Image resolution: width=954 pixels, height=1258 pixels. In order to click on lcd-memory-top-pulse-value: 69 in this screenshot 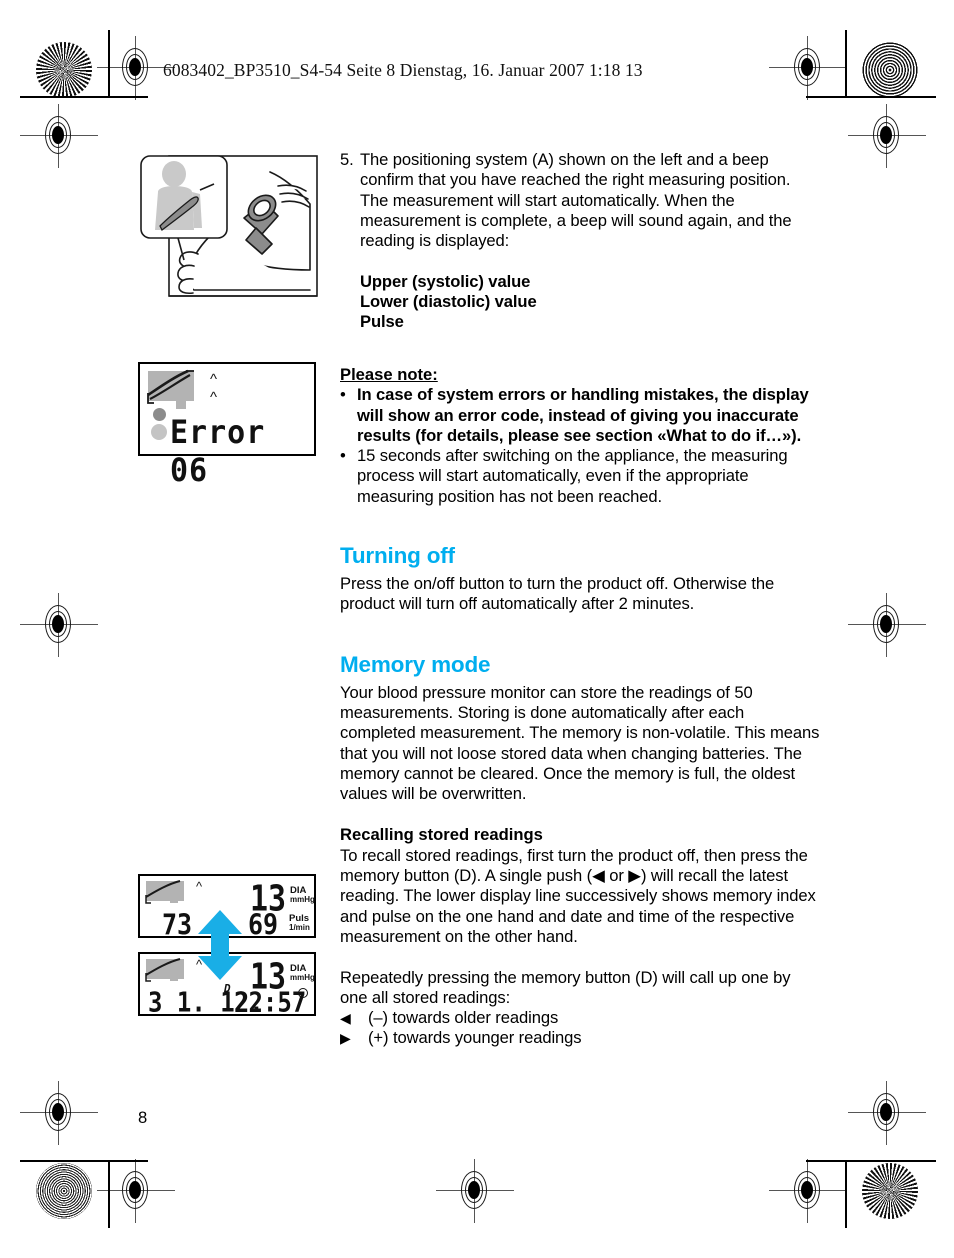, I will do `click(263, 925)`.